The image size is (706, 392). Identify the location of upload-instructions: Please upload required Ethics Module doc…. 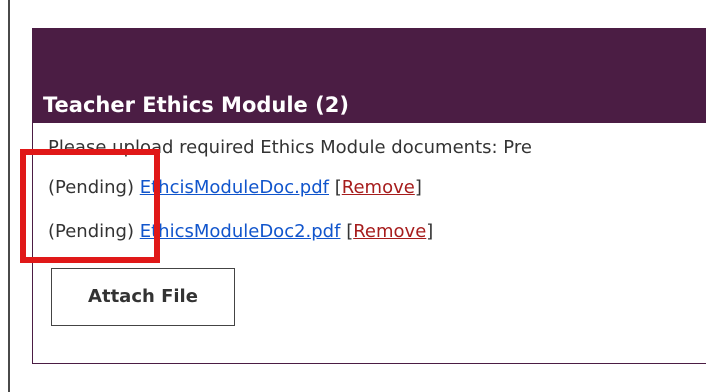
(290, 147).